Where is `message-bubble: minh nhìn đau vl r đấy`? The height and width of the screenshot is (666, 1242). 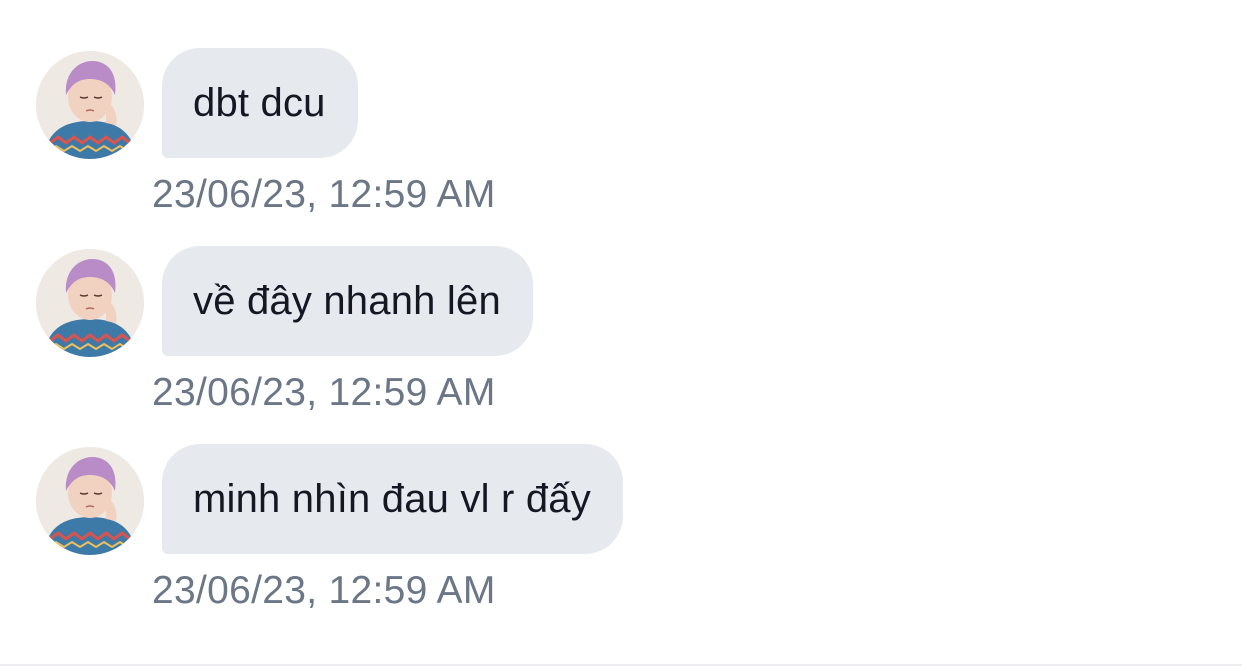 message-bubble: minh nhìn đau vl r đấy is located at coordinates (392, 499).